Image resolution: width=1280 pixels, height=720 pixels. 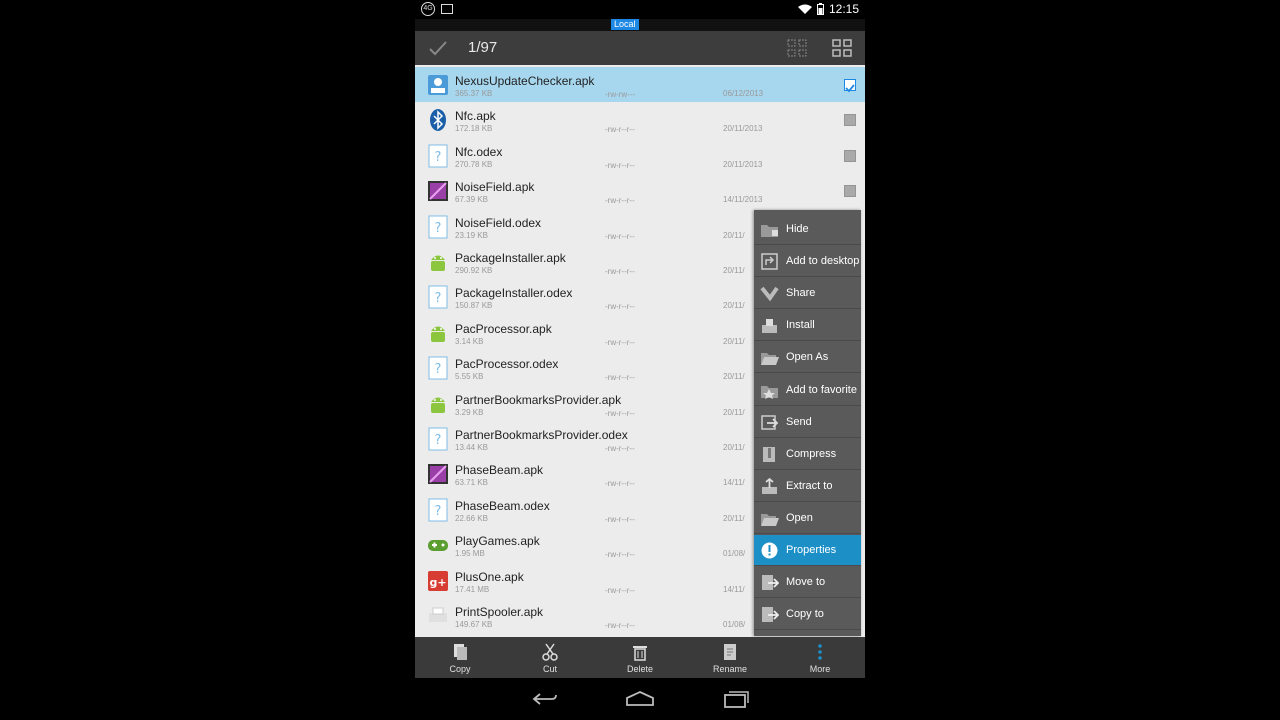 I want to click on menu-item-label: Open, so click(x=799, y=517).